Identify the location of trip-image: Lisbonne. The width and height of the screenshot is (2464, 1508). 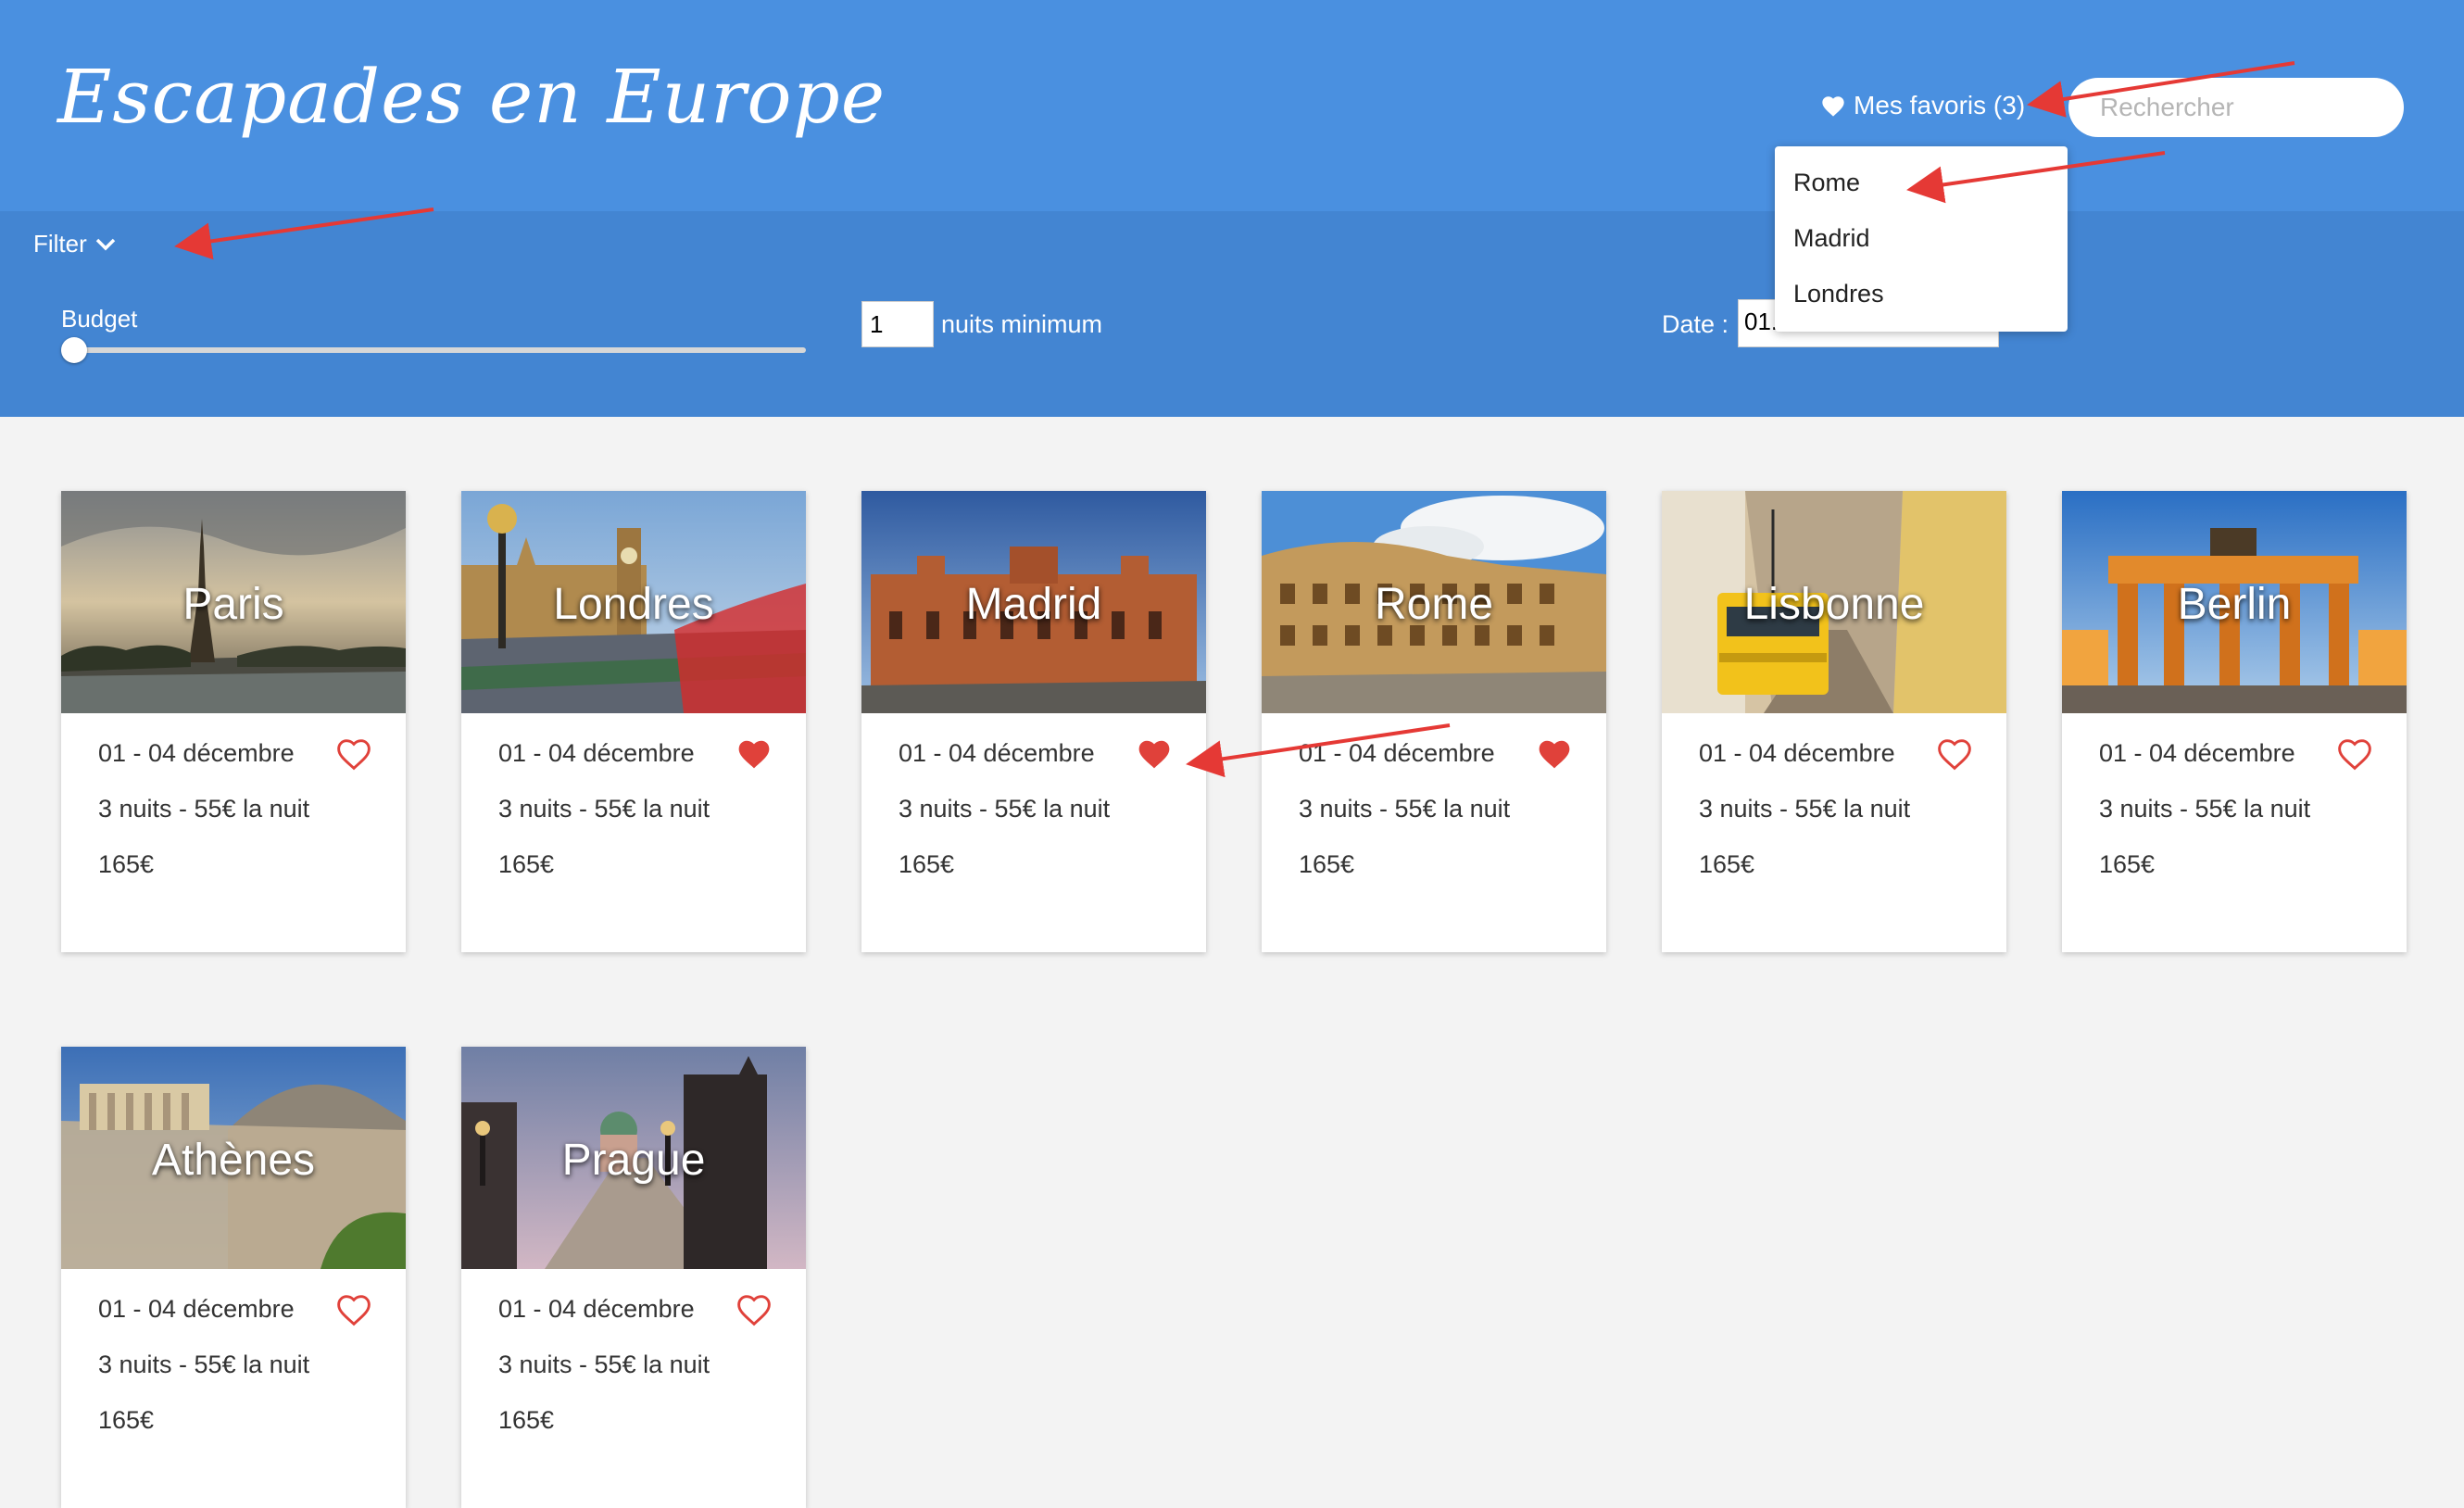
(1834, 602).